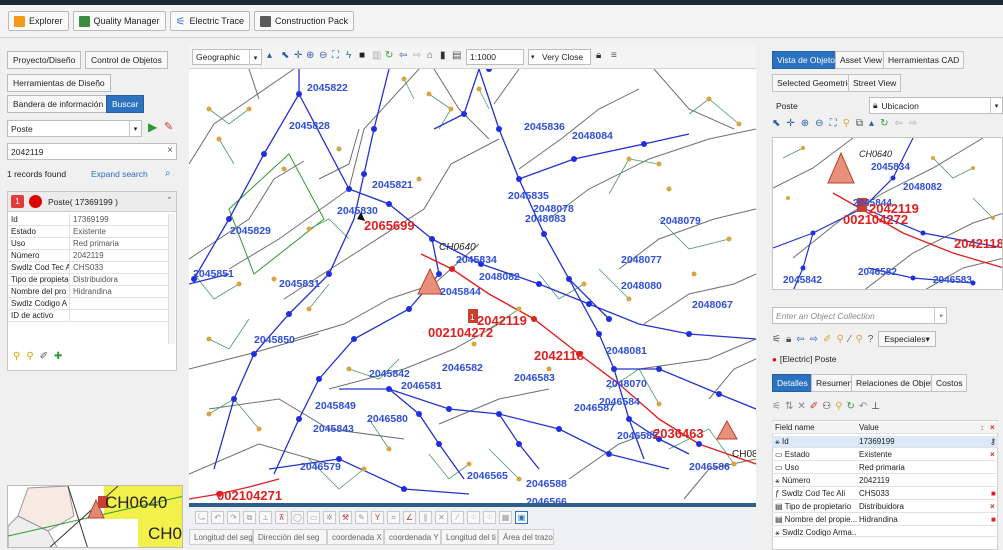  What do you see at coordinates (859, 315) in the screenshot?
I see `object-collection-input: Enter an Object Collection ▾` at bounding box center [859, 315].